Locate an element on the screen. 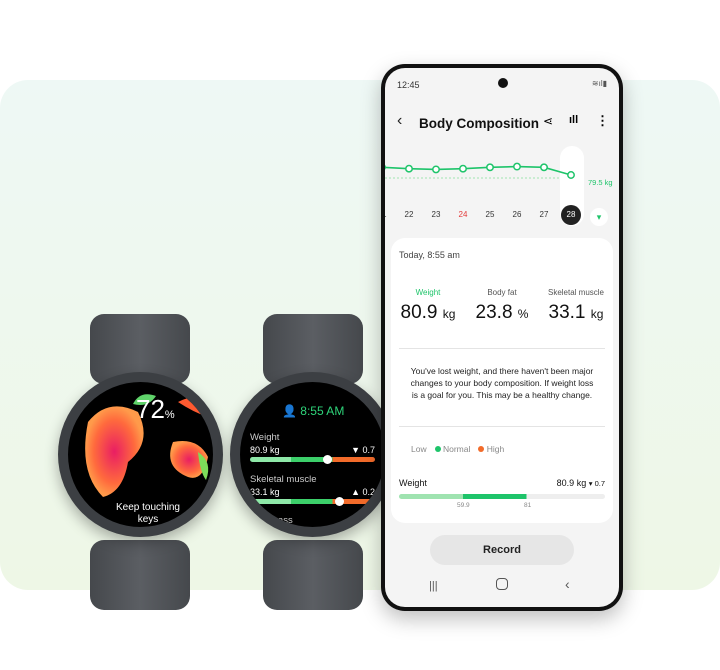  day-label: 22 is located at coordinates (409, 214).